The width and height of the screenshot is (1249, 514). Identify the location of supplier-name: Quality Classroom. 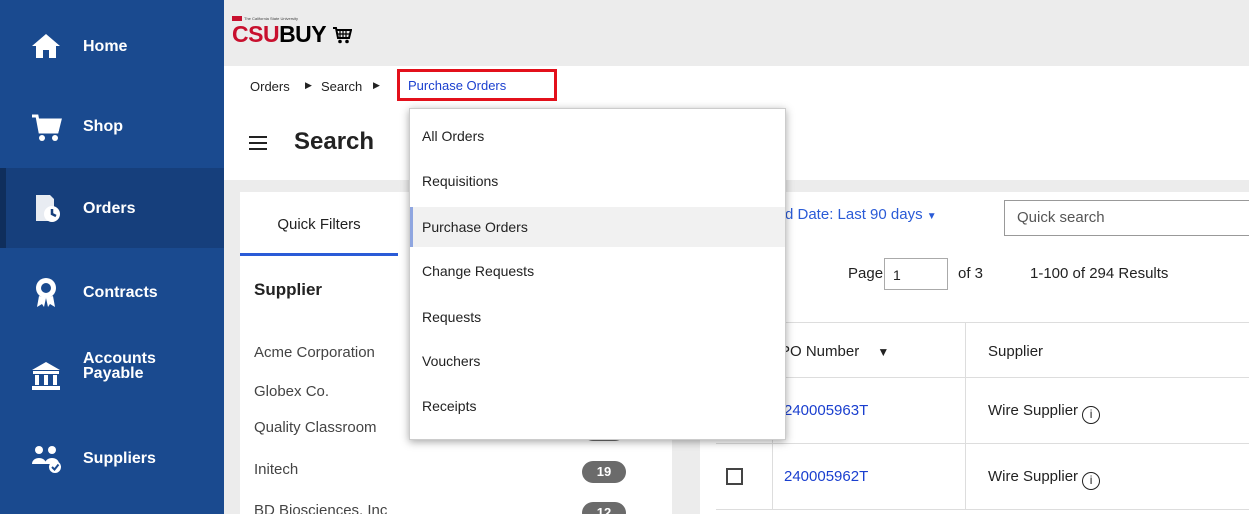
(315, 427).